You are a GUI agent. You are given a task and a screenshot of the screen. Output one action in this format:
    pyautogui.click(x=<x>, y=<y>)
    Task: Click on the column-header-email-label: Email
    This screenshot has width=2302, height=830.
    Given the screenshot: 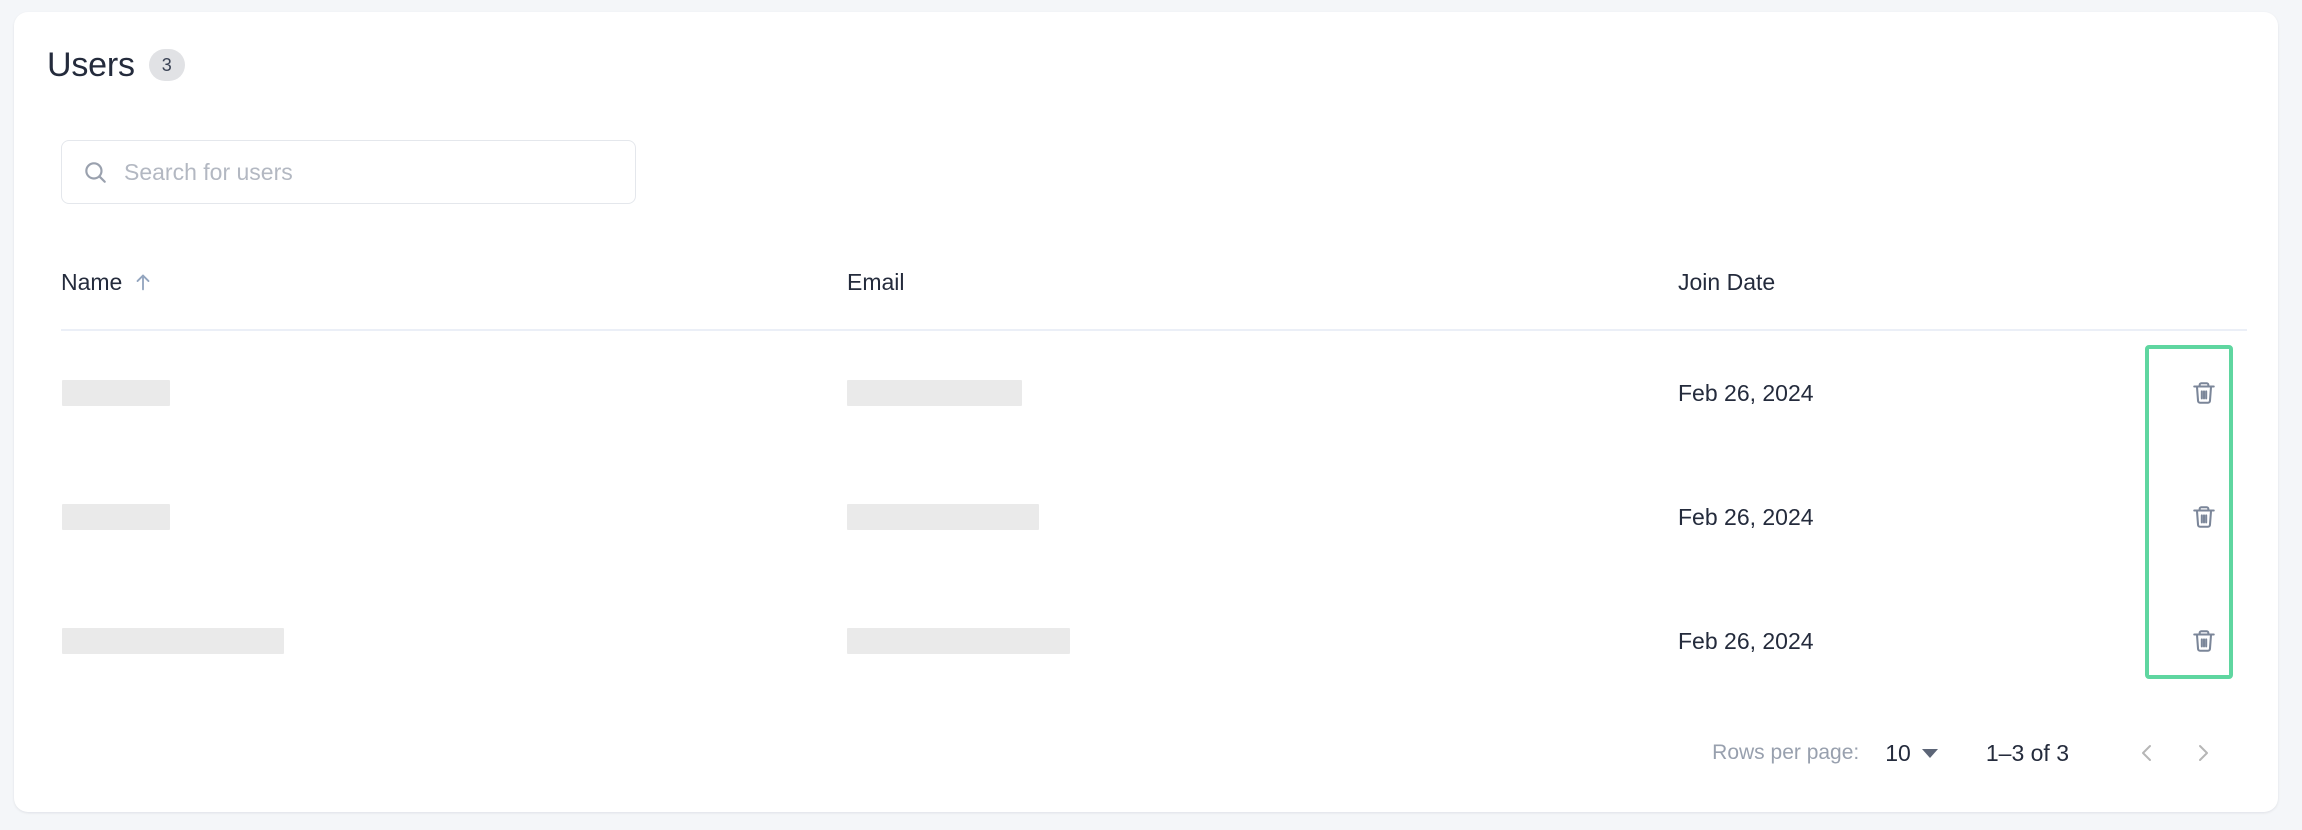 What is the action you would take?
    pyautogui.click(x=876, y=282)
    